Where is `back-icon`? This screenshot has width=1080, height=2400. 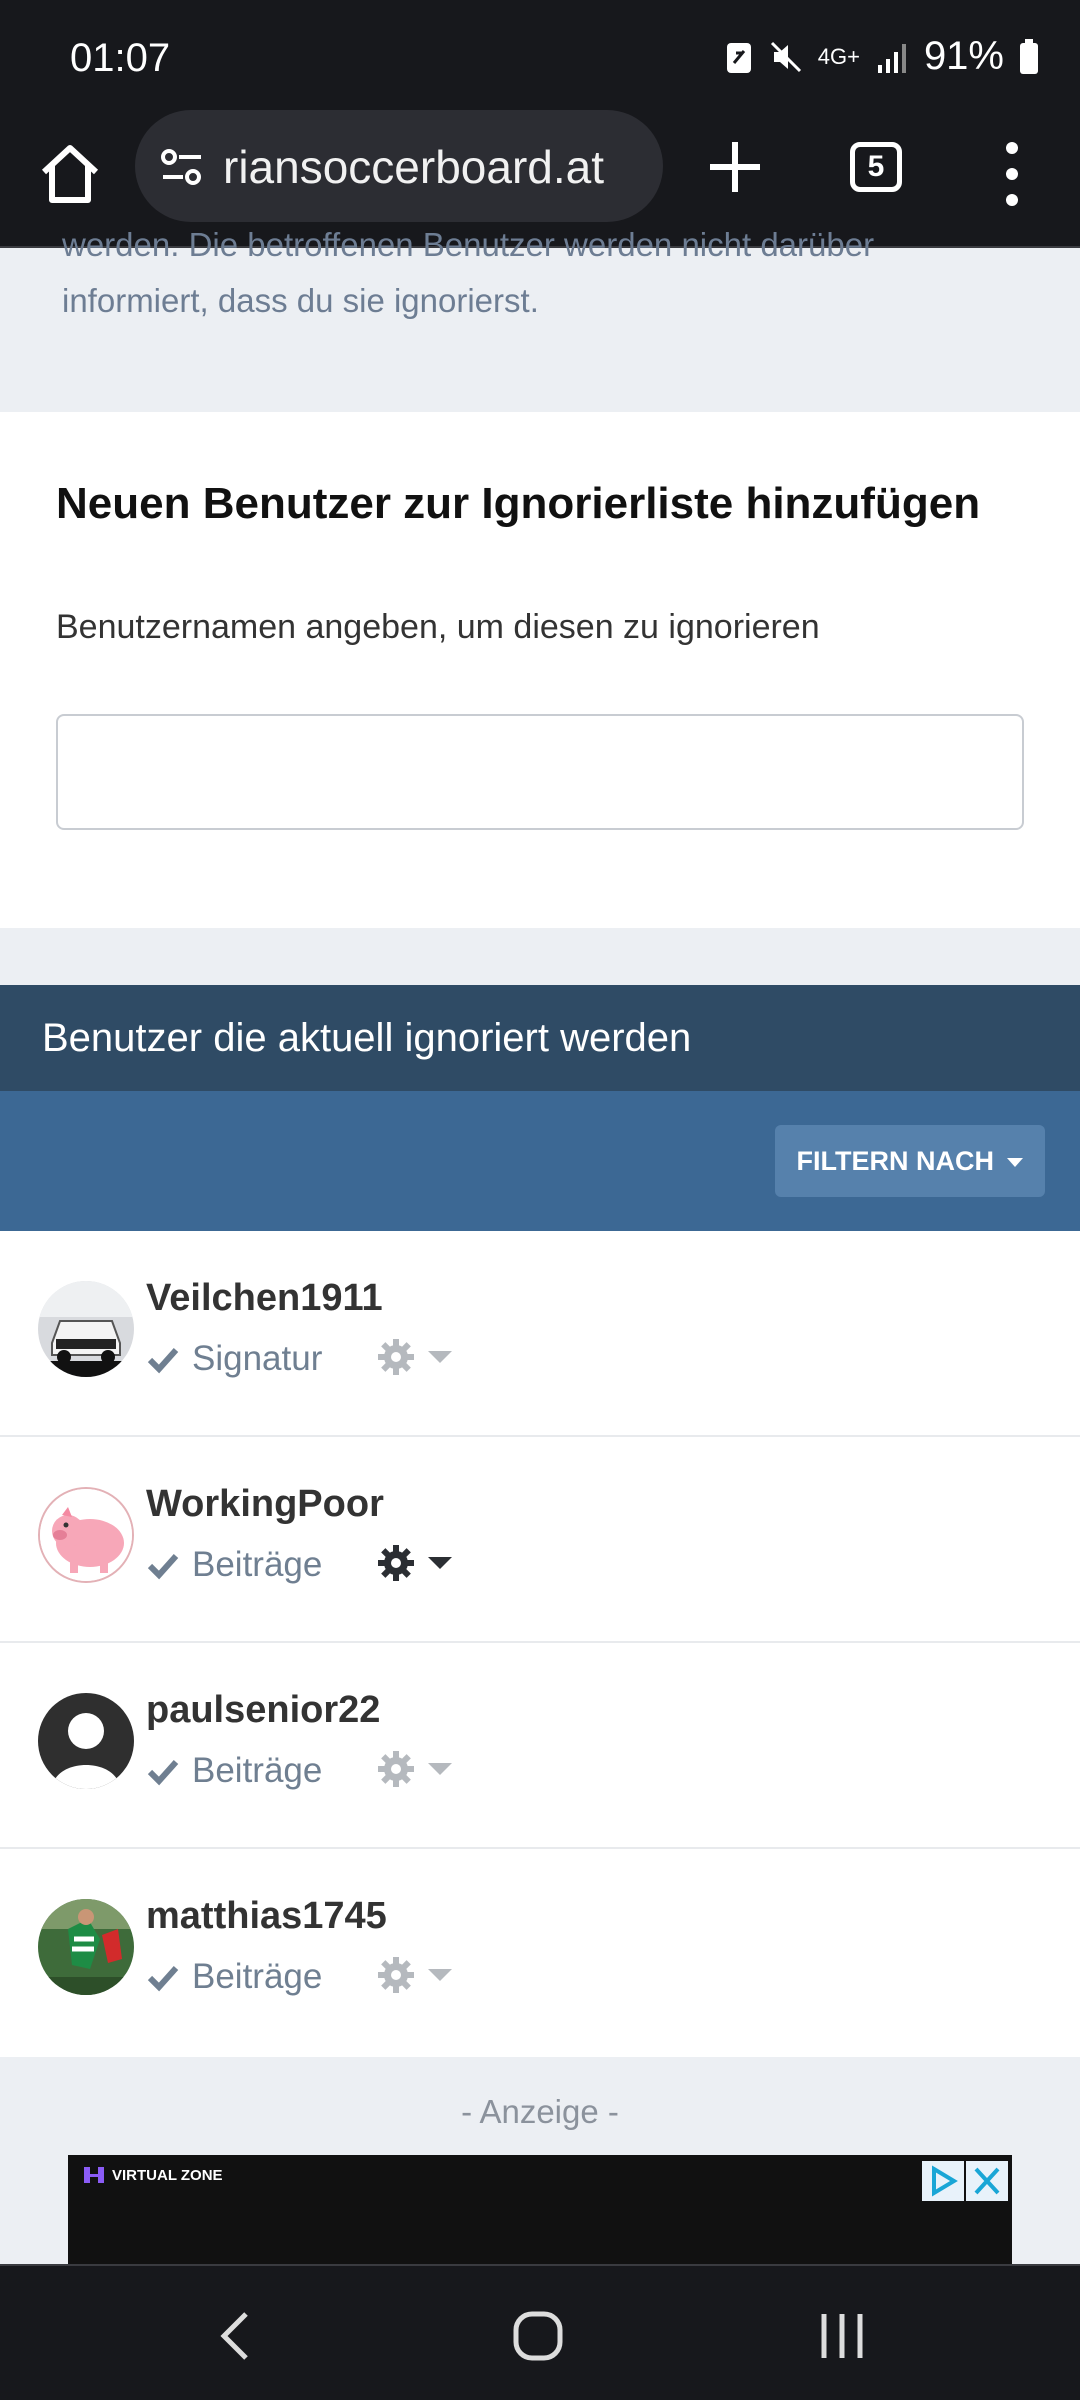 back-icon is located at coordinates (236, 2336).